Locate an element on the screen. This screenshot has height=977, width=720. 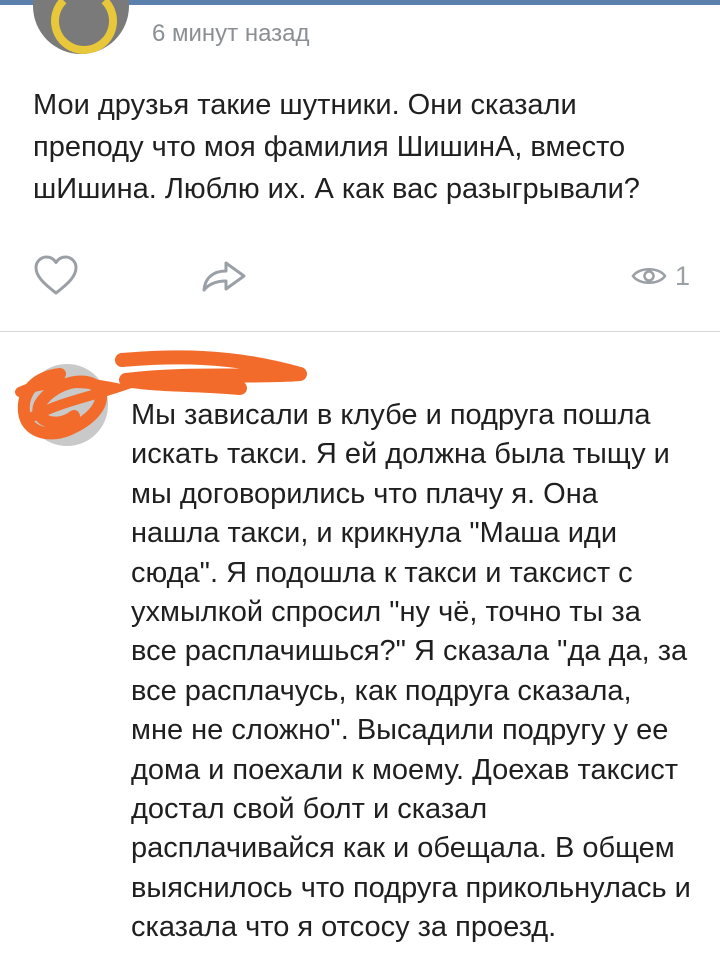
post-actions: 1 is located at coordinates (360, 276).